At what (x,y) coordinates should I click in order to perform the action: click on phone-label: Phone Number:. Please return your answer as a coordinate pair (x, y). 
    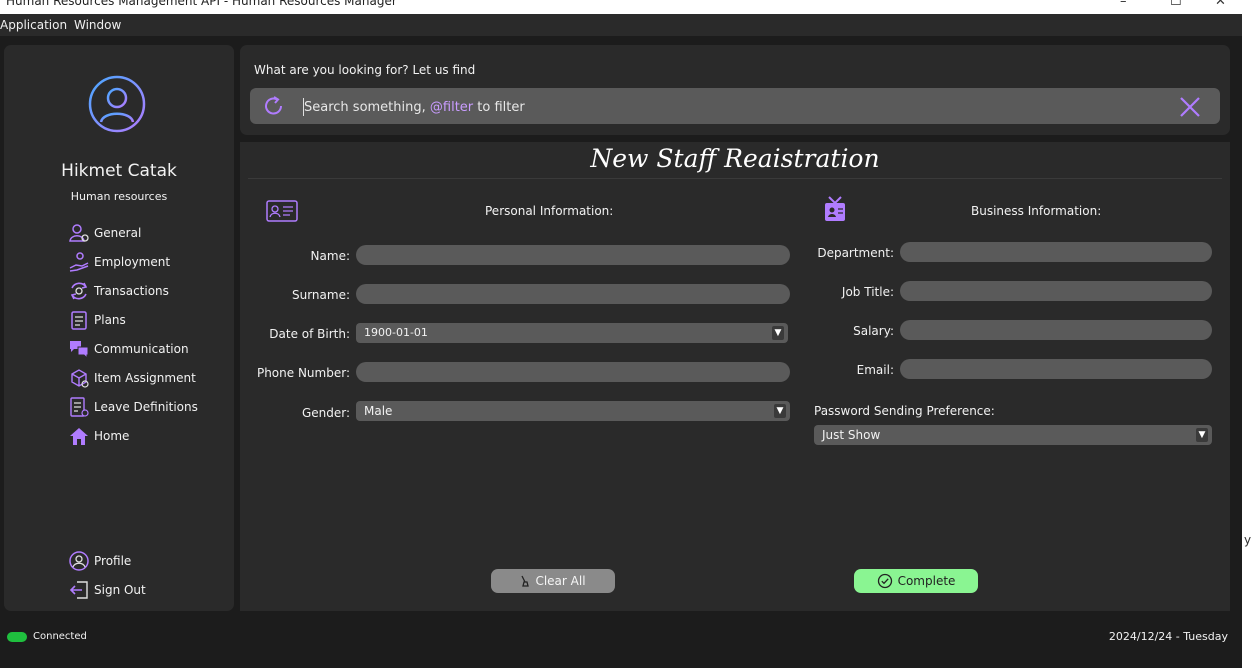
    Looking at the image, I should click on (303, 373).